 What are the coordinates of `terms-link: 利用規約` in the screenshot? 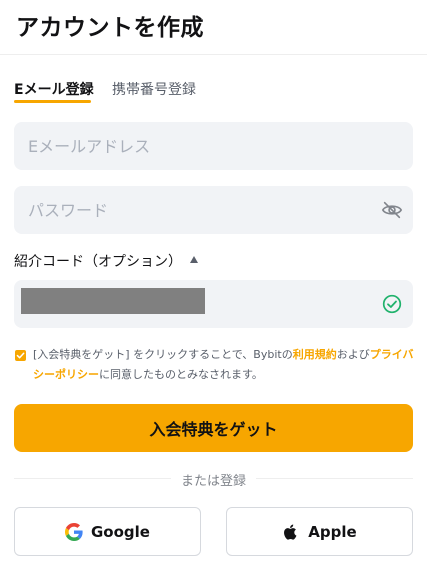 It's located at (315, 354).